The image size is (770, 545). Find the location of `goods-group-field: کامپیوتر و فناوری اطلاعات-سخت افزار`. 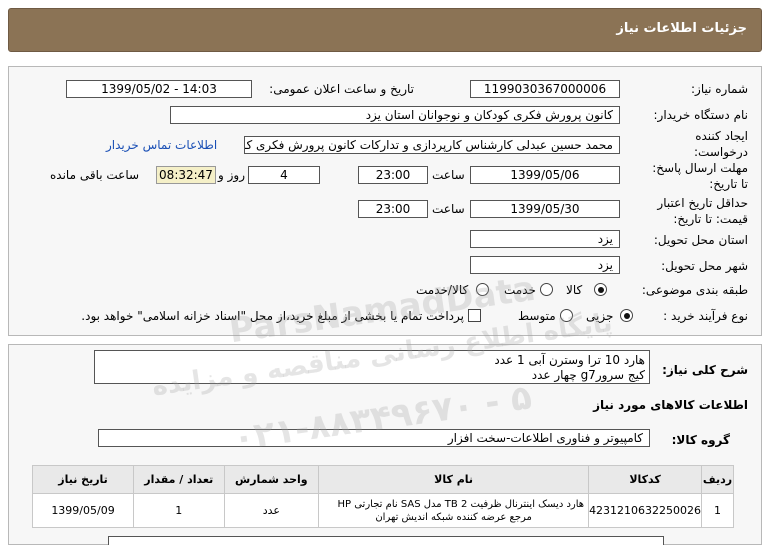

goods-group-field: کامپیوتر و فناوری اطلاعات-سخت افزار is located at coordinates (374, 438).